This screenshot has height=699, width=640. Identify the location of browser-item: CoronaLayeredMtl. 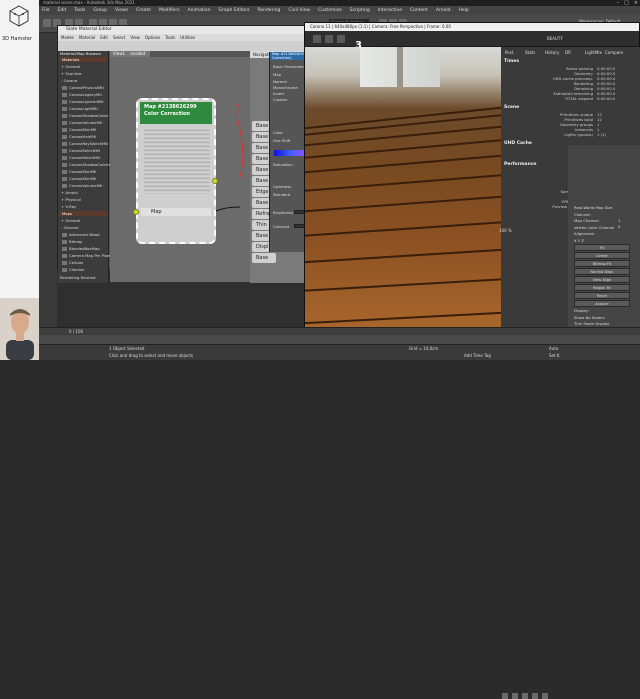
(86, 101).